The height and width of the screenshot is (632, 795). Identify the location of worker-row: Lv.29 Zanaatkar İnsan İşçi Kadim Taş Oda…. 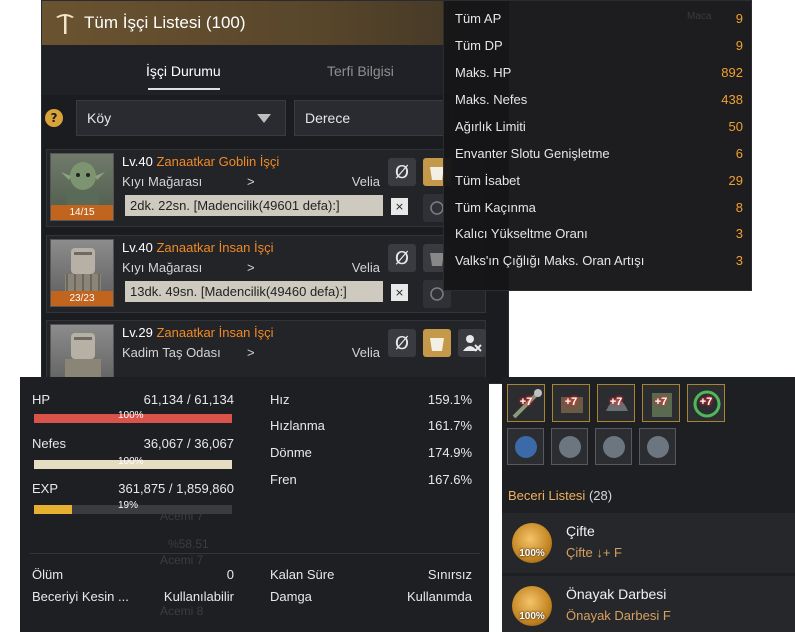
(266, 351).